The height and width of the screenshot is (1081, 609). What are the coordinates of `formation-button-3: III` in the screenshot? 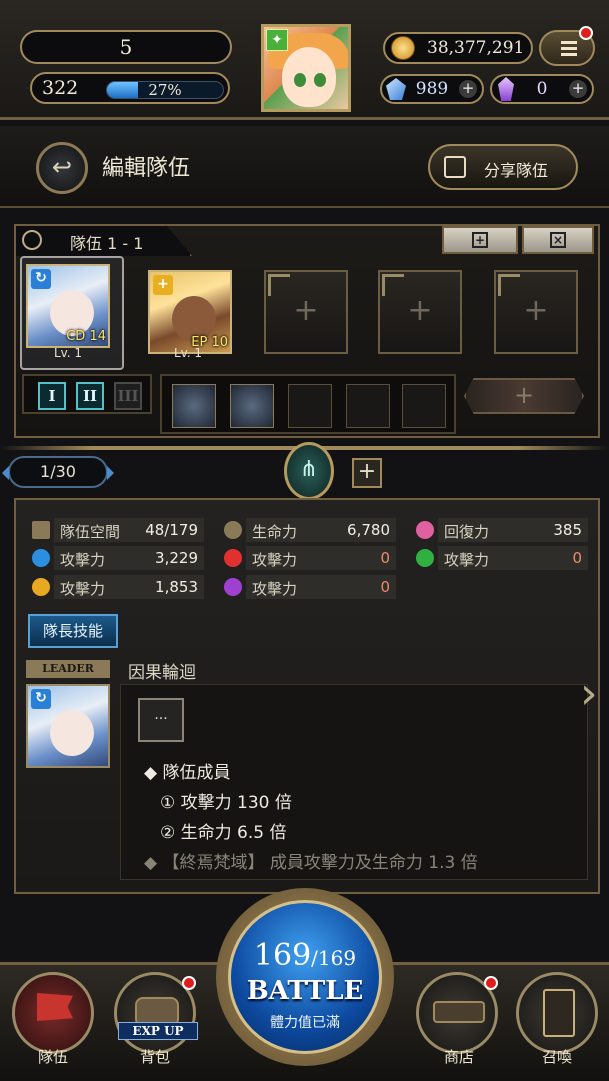 It's located at (128, 396).